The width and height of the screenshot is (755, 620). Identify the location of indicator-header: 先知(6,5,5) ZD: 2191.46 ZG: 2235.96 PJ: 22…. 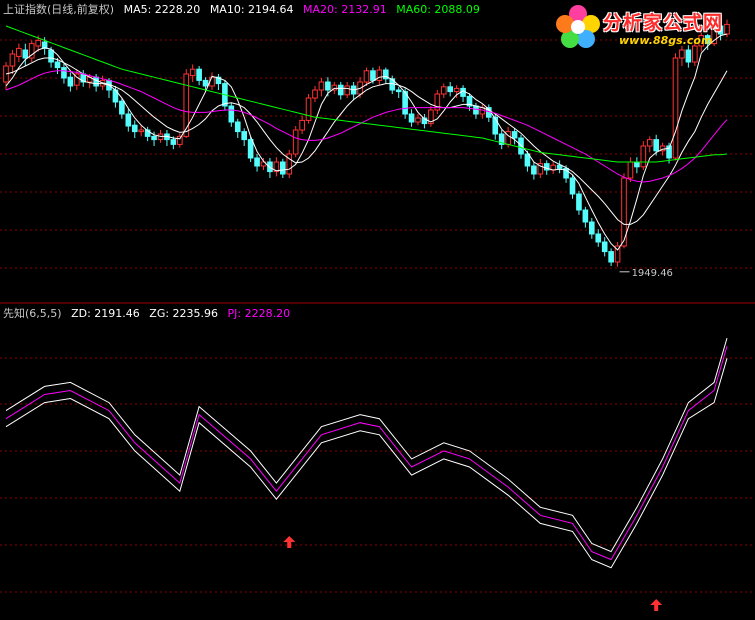
(149, 313).